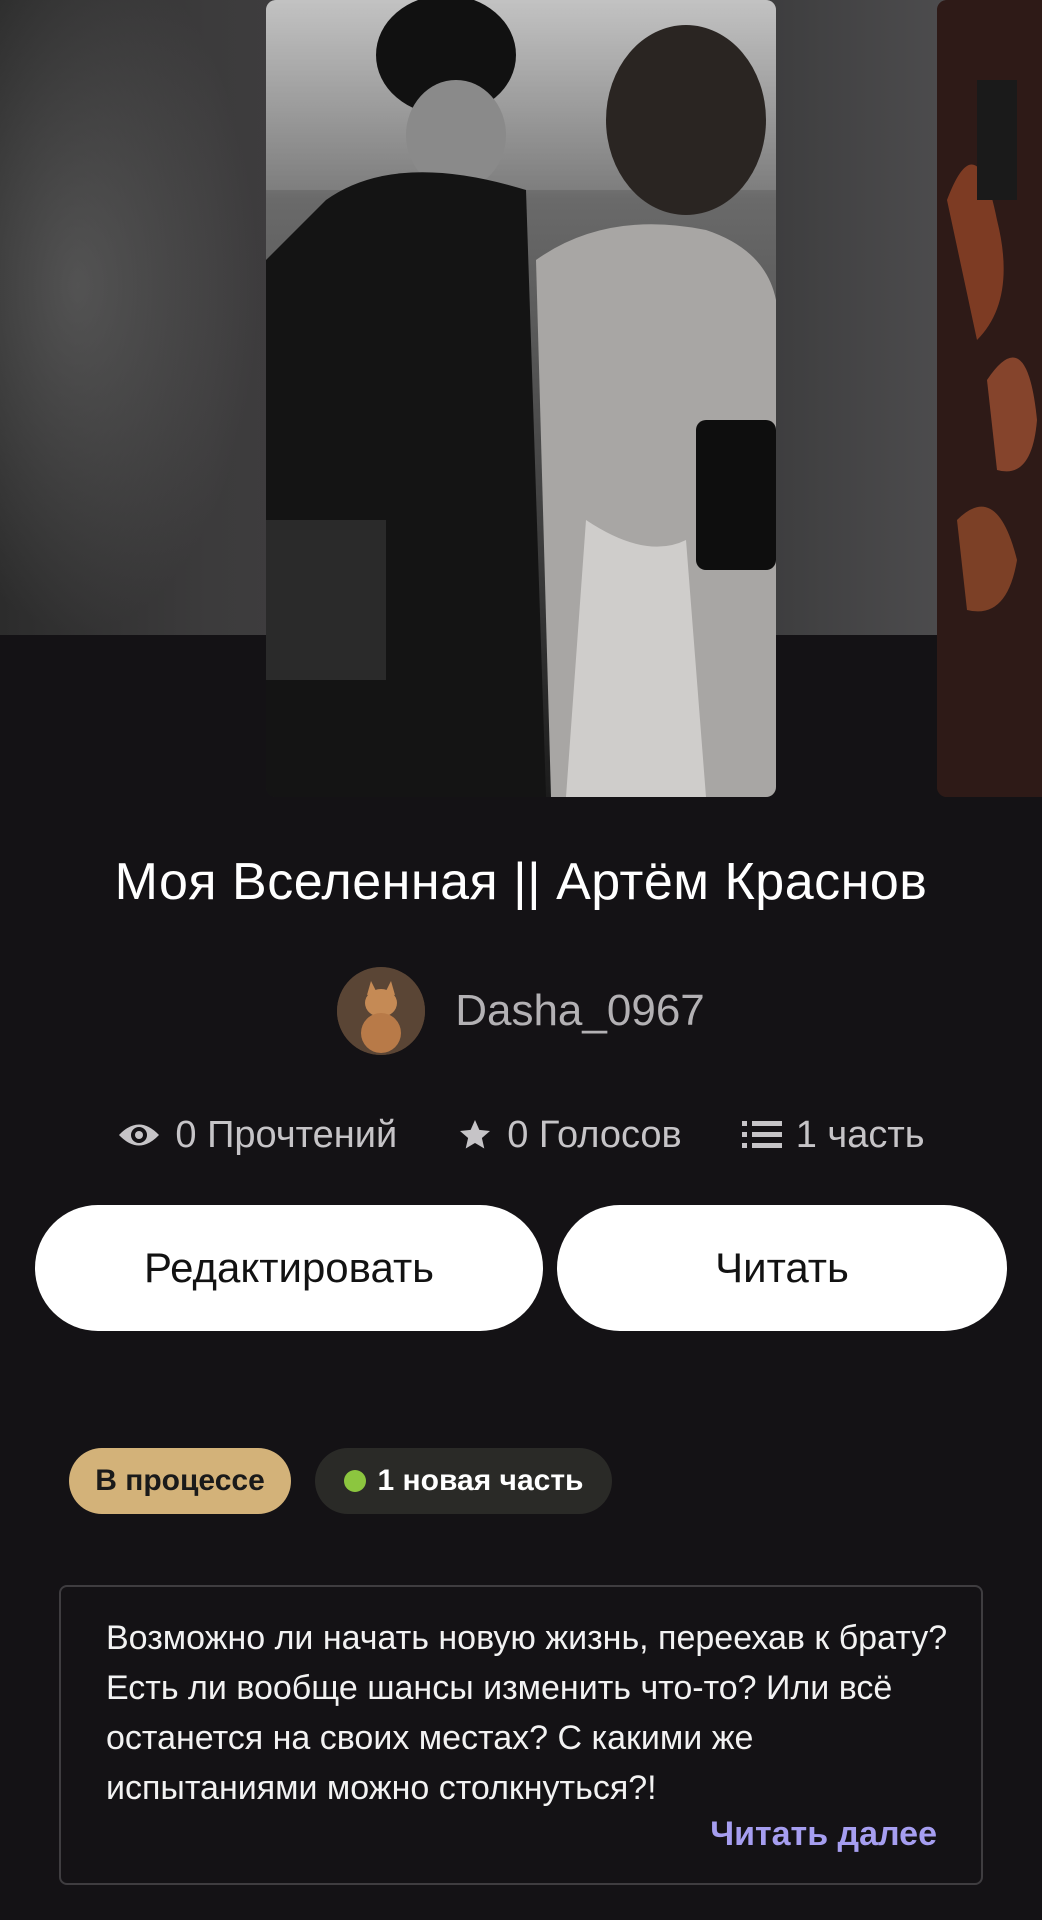 The image size is (1042, 1920). Describe the element at coordinates (782, 1268) in the screenshot. I see `read-button: Читать` at that location.